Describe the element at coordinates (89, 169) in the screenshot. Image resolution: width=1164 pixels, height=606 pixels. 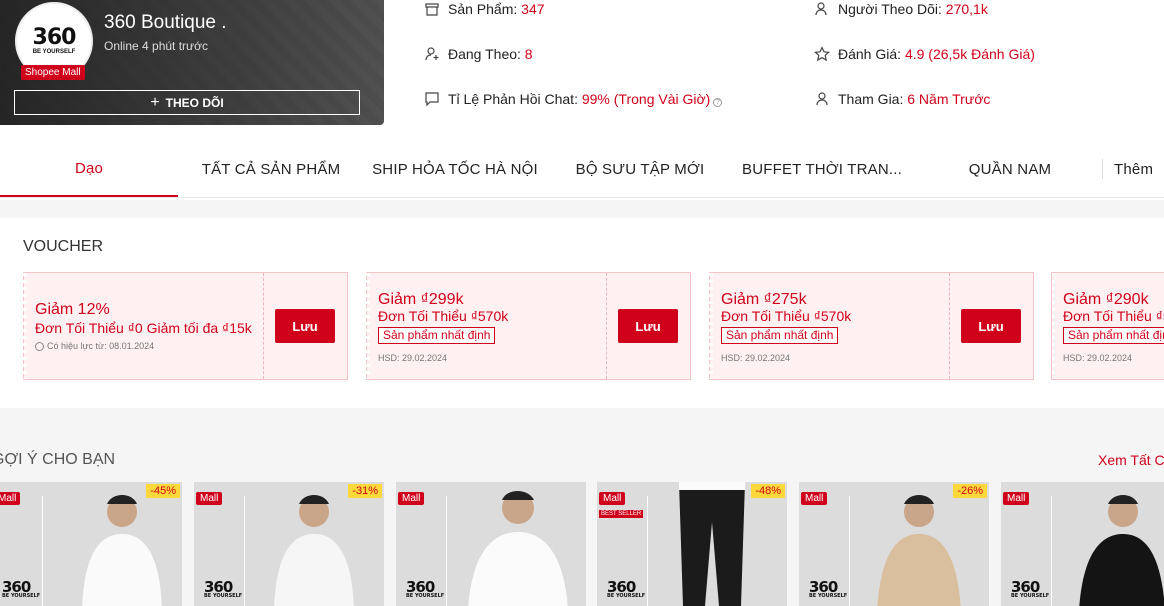
I see `tab-dao: Dạo` at that location.